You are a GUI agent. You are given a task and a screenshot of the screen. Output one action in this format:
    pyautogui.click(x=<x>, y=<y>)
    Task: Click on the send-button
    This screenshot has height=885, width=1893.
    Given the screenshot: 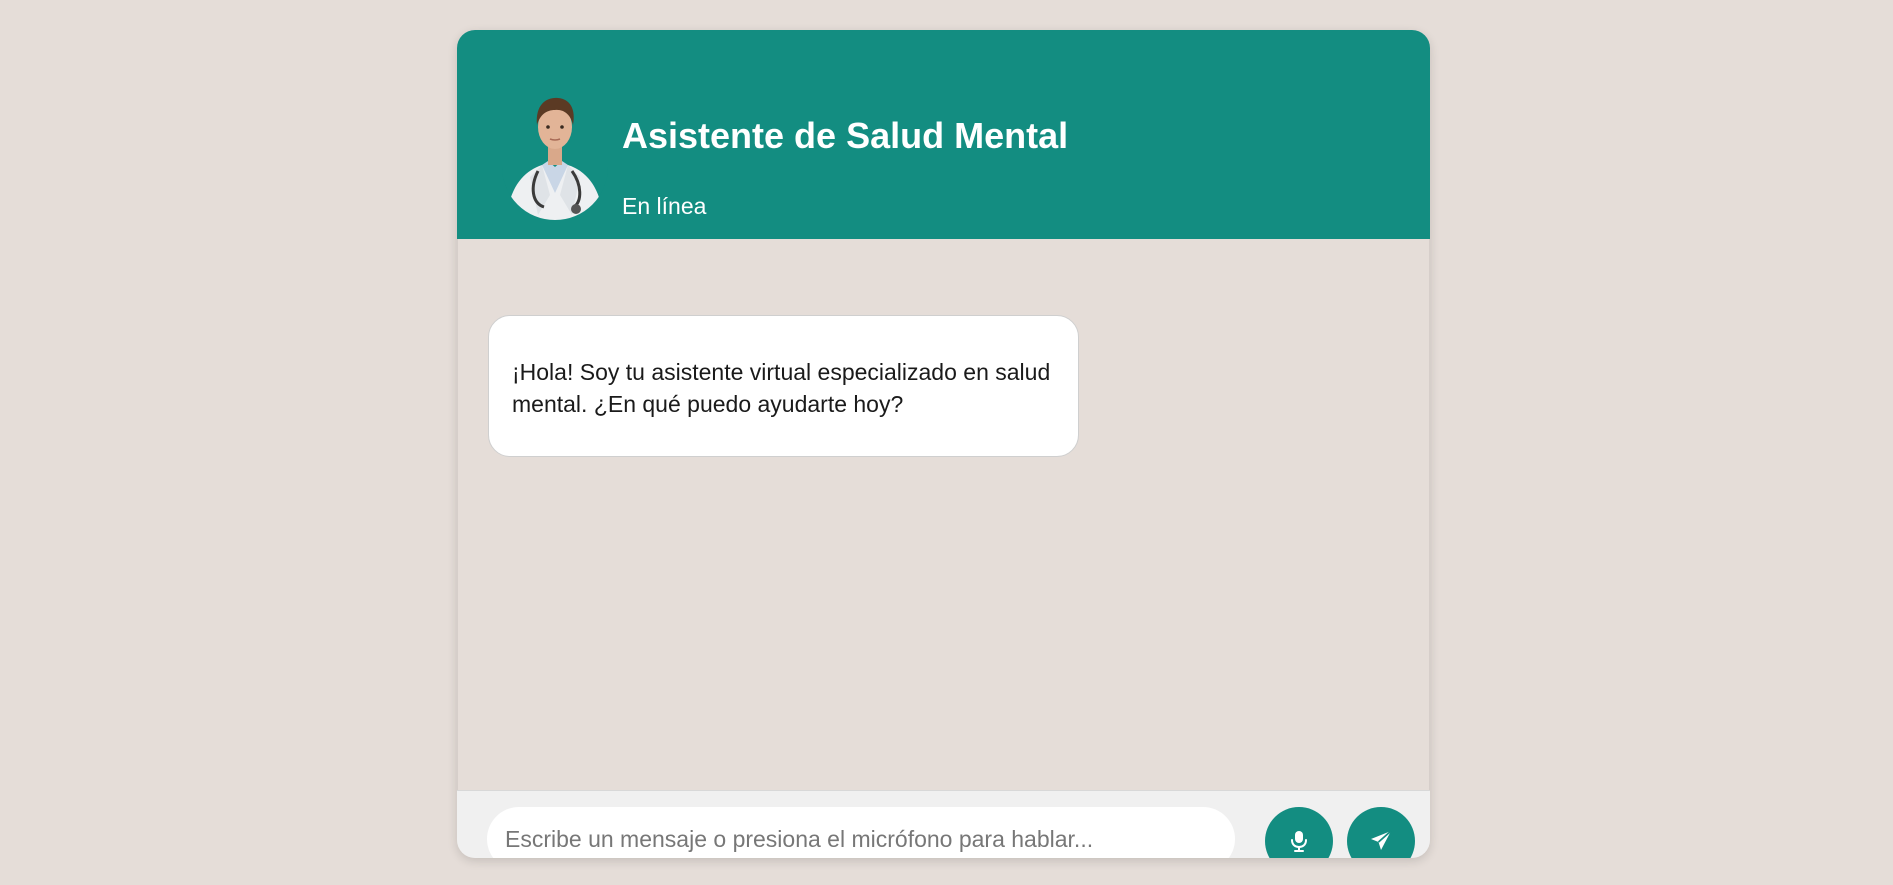 What is the action you would take?
    pyautogui.click(x=1381, y=832)
    